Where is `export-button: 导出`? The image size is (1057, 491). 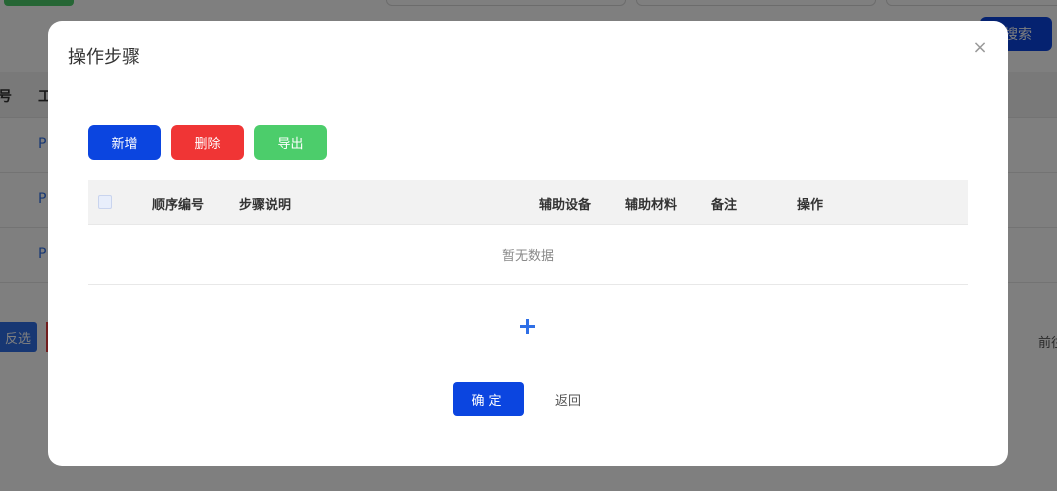 export-button: 导出 is located at coordinates (290, 142).